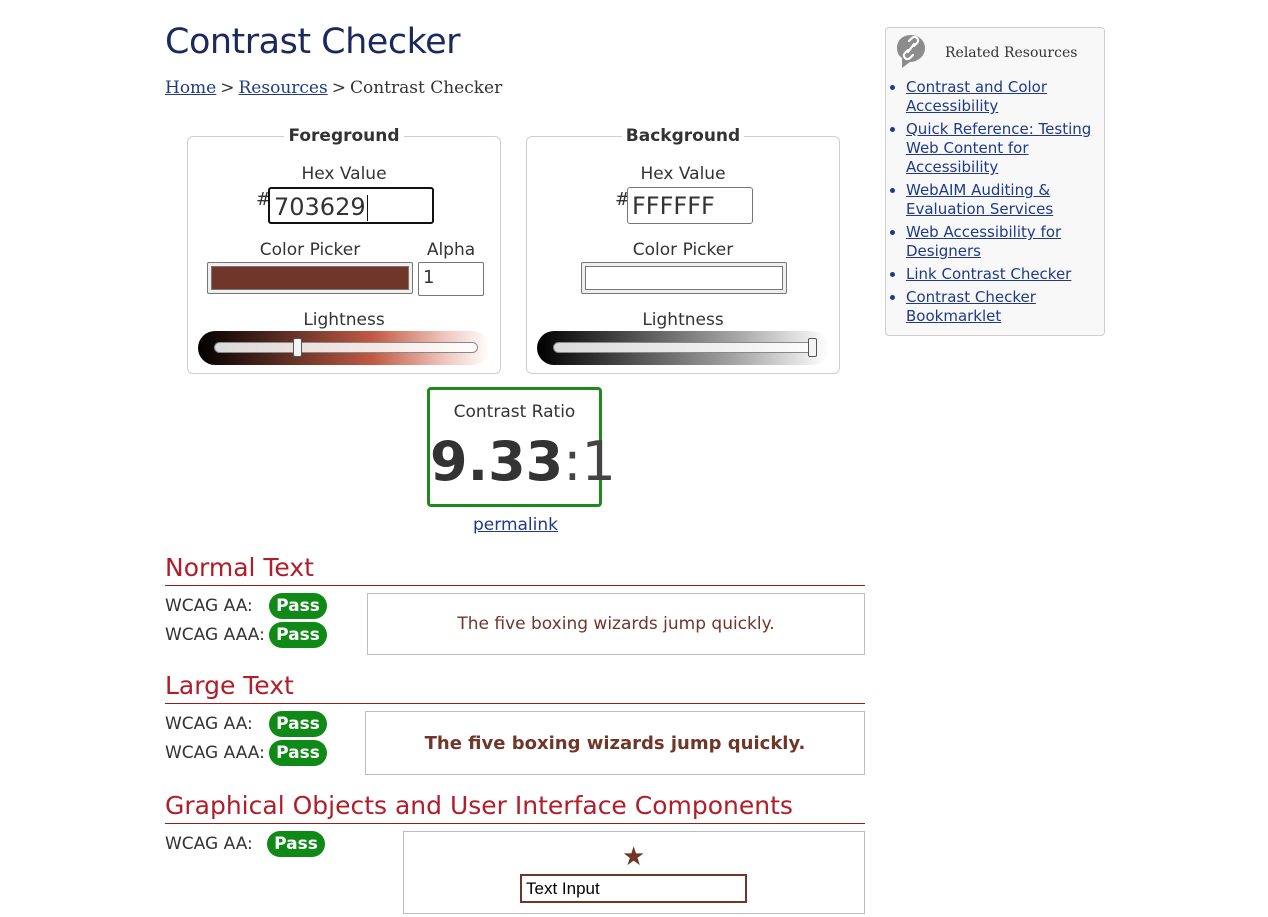  What do you see at coordinates (911, 51) in the screenshot?
I see `link-icon` at bounding box center [911, 51].